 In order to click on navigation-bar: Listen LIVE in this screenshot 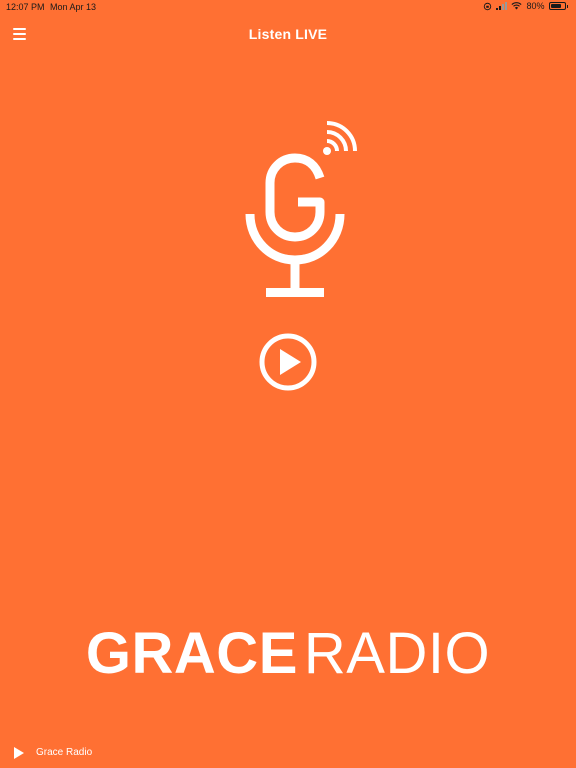, I will do `click(288, 36)`.